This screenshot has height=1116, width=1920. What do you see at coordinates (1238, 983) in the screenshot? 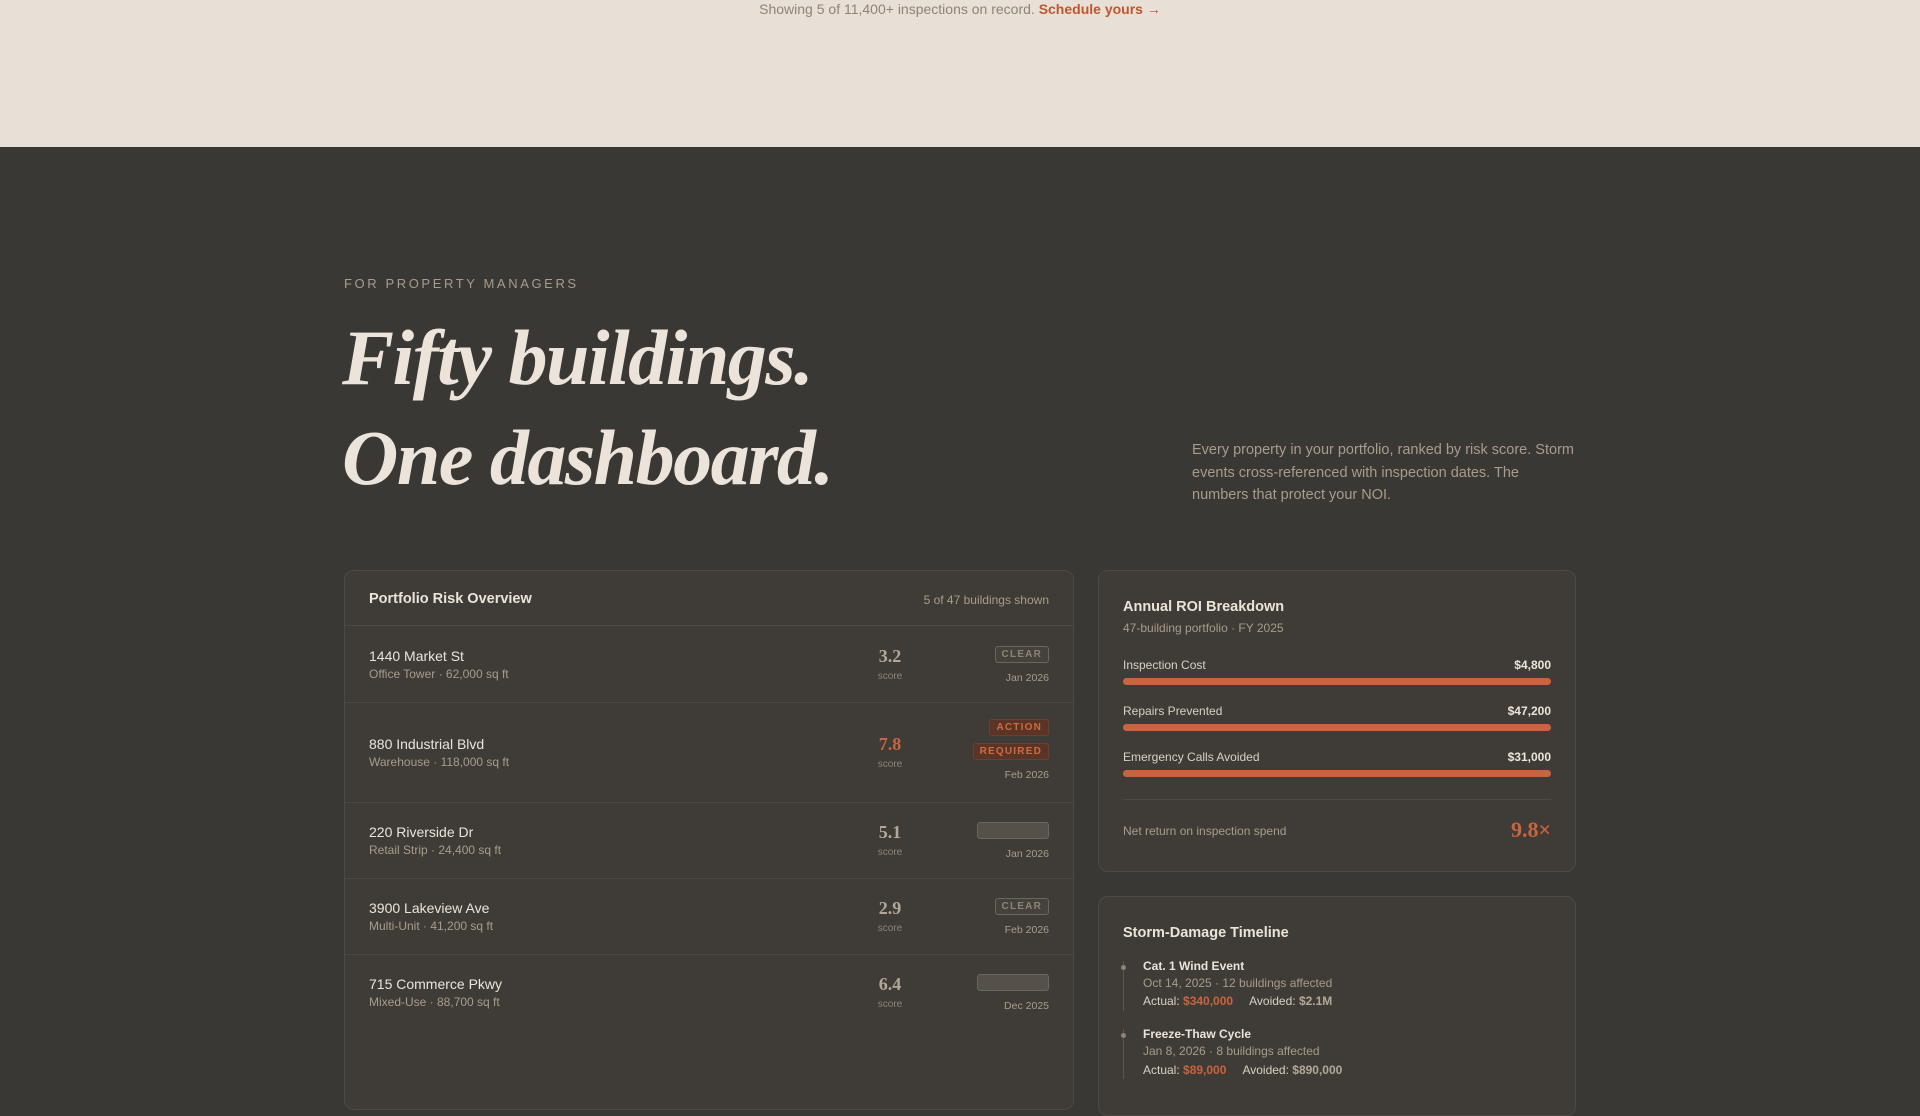
I see `storm-event-meta: Oct 14, 2025 · 12 buildings affected` at bounding box center [1238, 983].